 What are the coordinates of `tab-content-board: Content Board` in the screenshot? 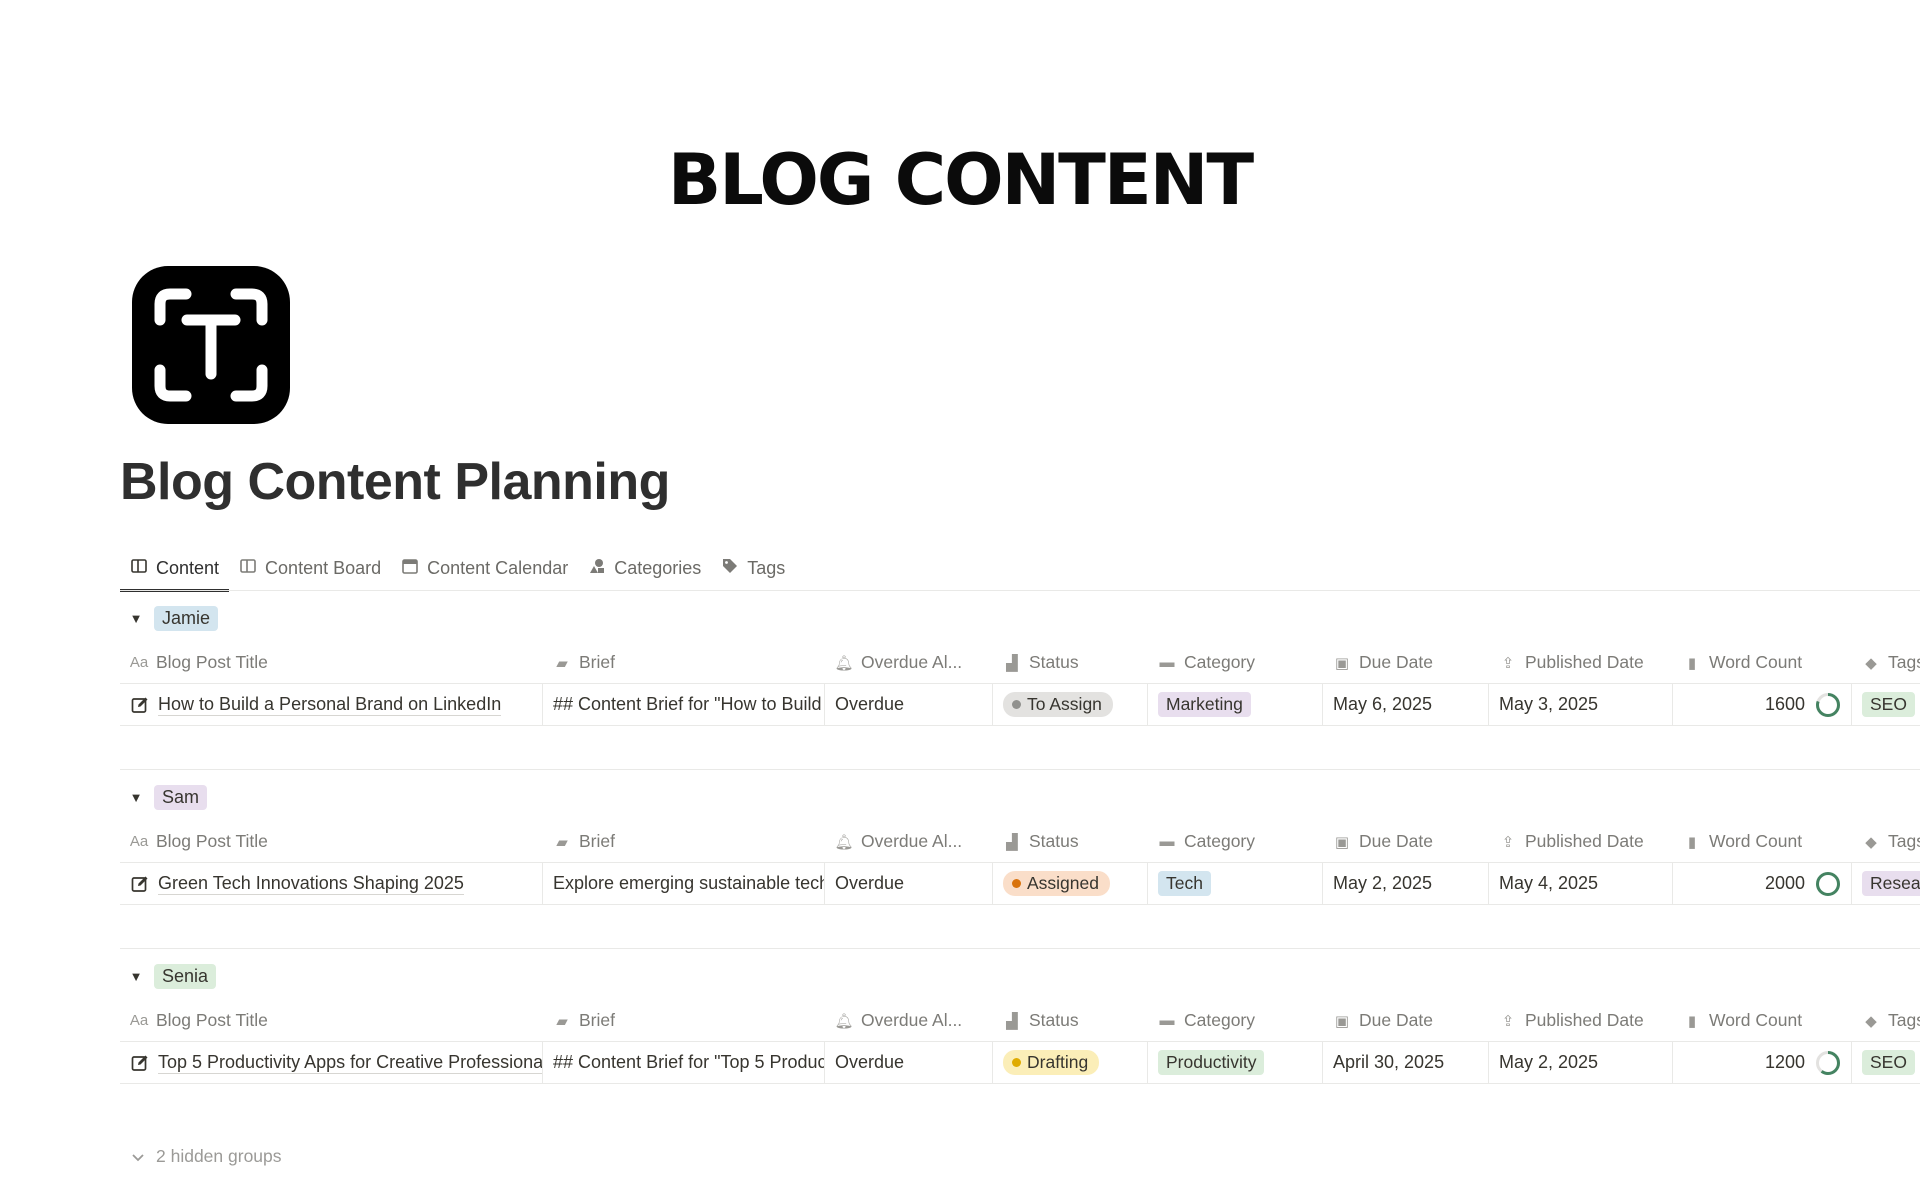 It's located at (310, 568).